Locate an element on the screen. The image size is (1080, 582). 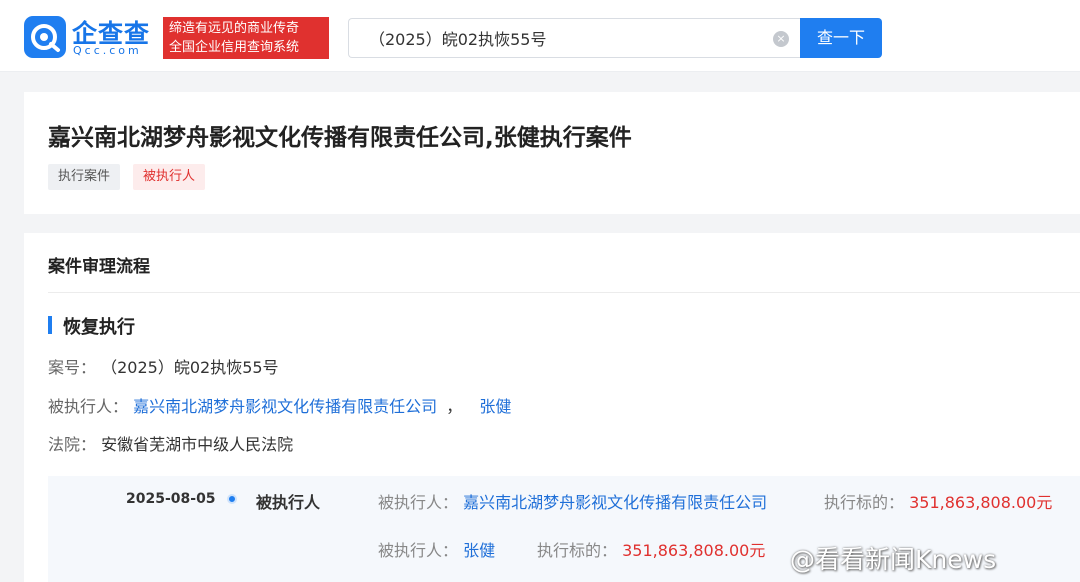
stage-title: 恢复执行 is located at coordinates (99, 327).